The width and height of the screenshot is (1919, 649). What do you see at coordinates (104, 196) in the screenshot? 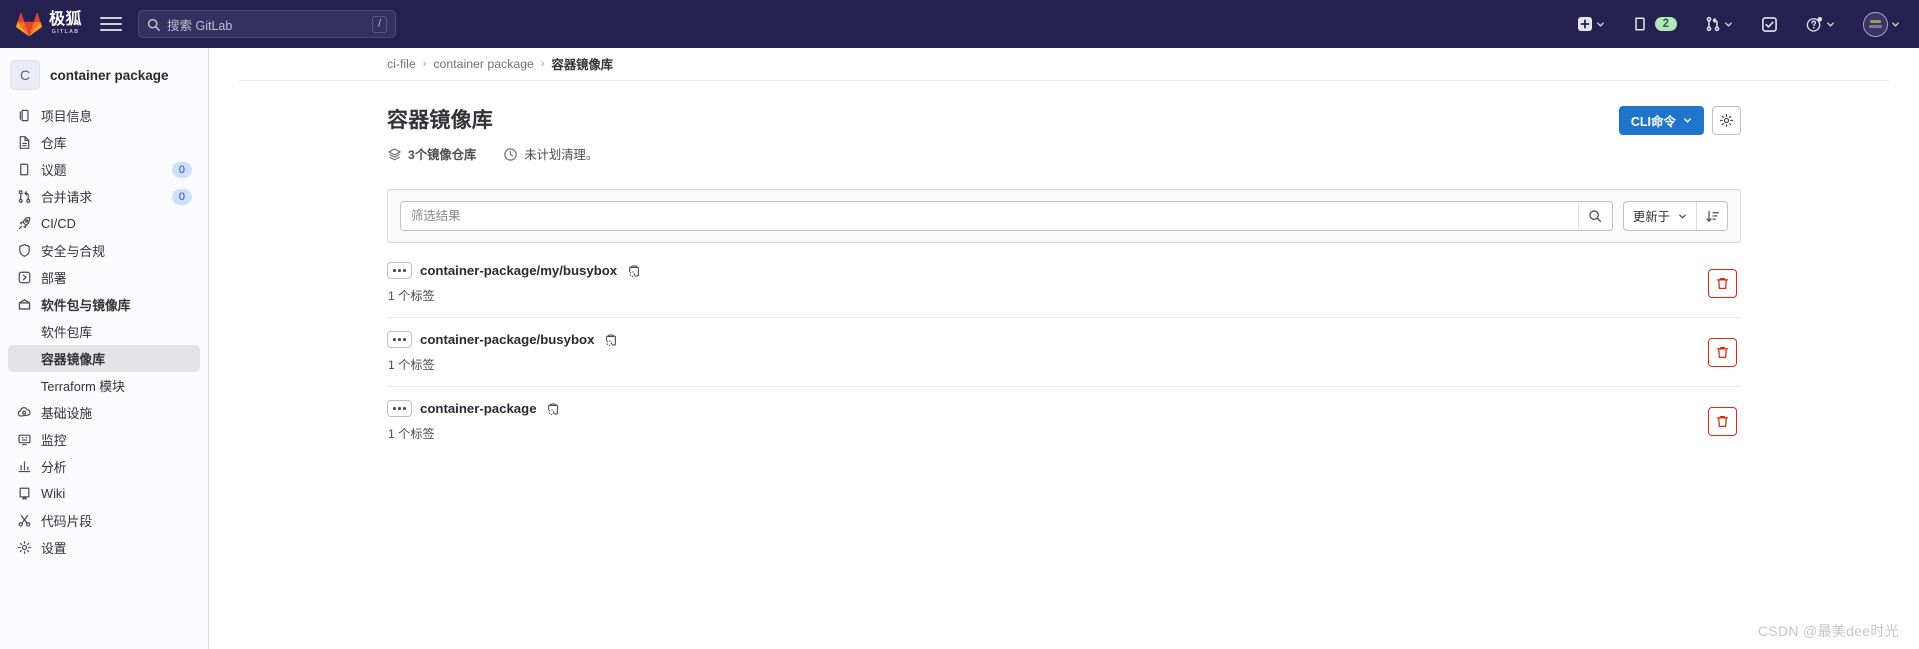
I see `sidebar-item-merge-requests: 合并请求 0` at bounding box center [104, 196].